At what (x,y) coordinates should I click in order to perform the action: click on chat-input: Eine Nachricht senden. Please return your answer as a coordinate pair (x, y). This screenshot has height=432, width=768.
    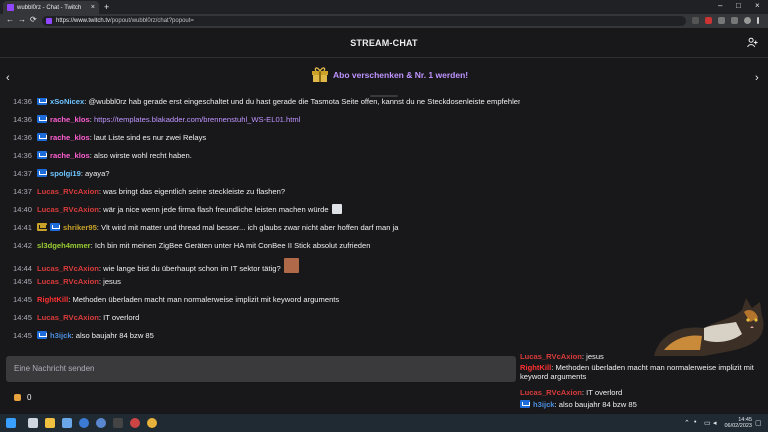
    Looking at the image, I should click on (261, 369).